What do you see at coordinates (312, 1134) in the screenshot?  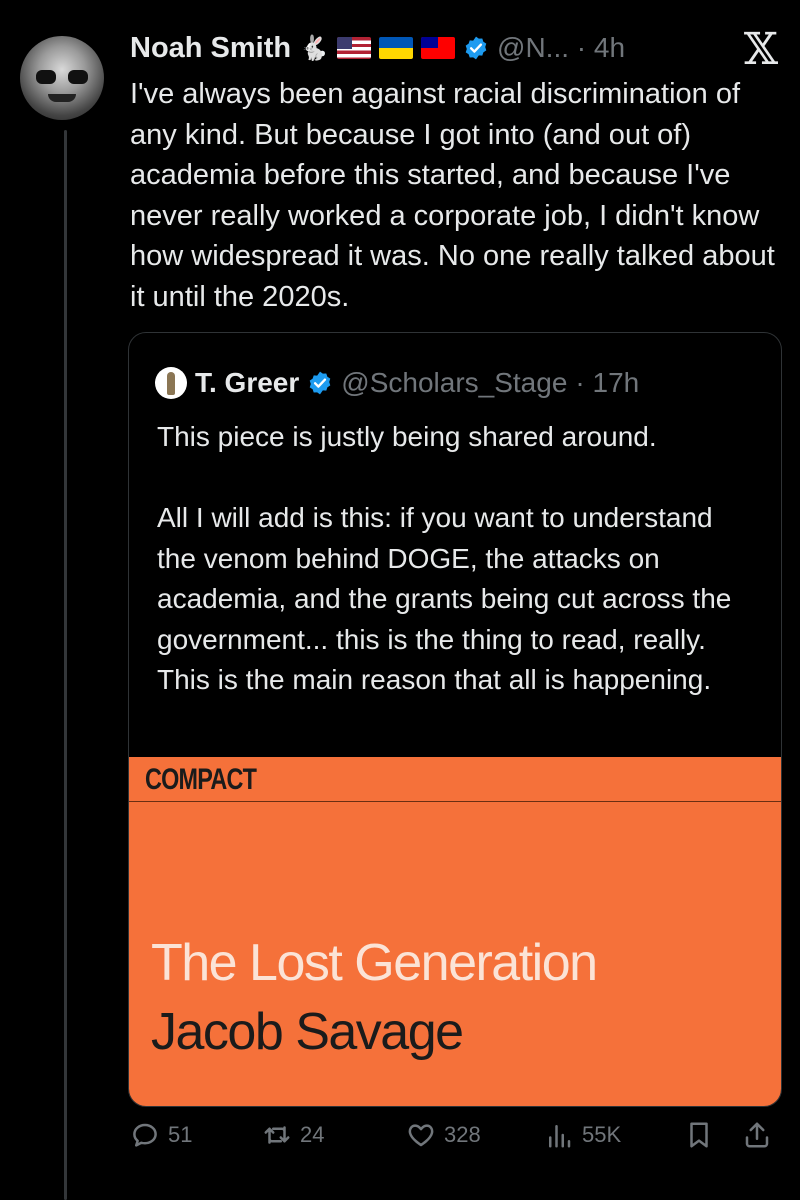 I see `retweet-count: 24` at bounding box center [312, 1134].